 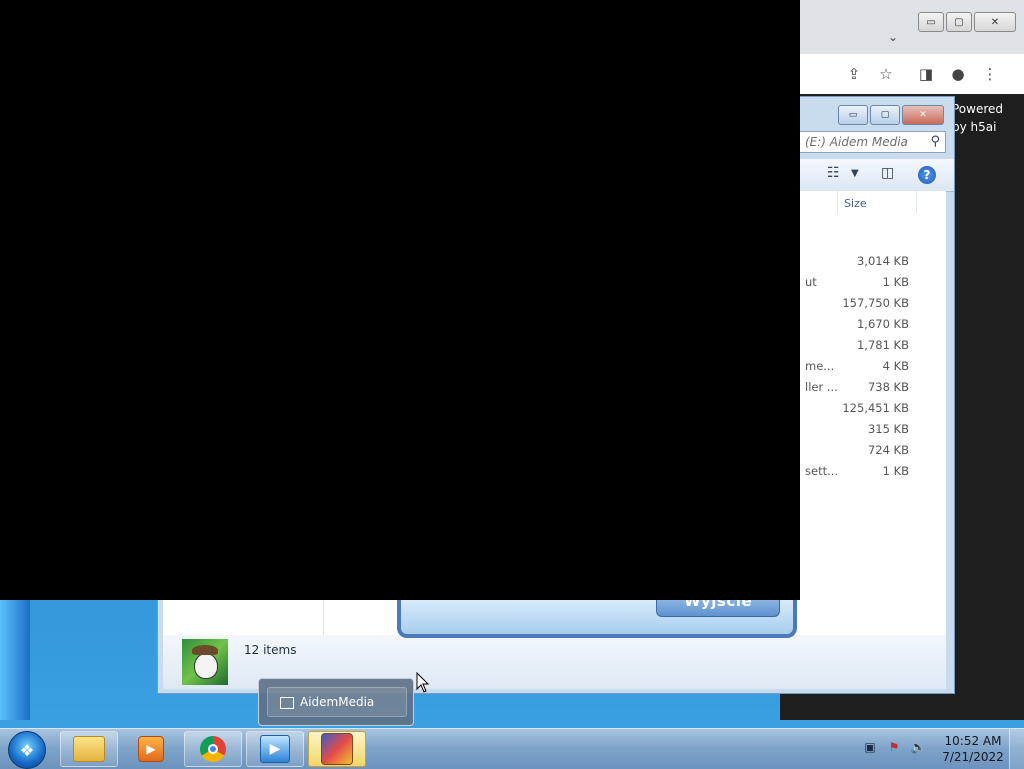 I want to click on start-button: ❖, so click(x=27, y=750).